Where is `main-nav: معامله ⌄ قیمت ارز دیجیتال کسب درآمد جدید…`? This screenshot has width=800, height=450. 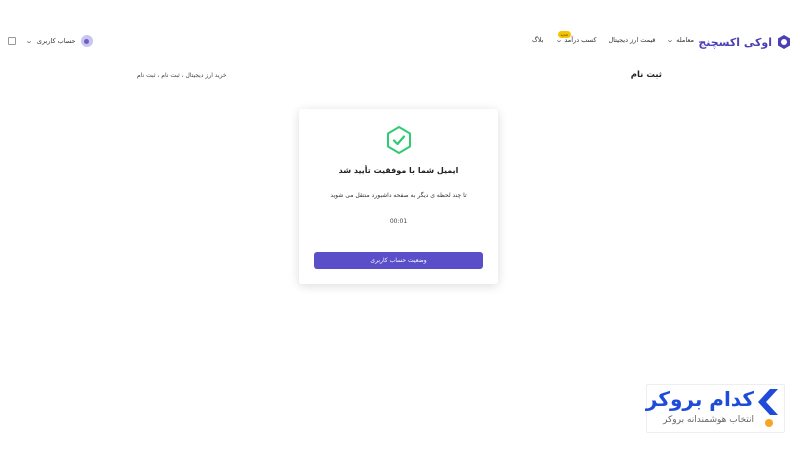
main-nav: معامله ⌄ قیمت ارز دیجیتال کسب درآمد جدید… is located at coordinates (613, 37).